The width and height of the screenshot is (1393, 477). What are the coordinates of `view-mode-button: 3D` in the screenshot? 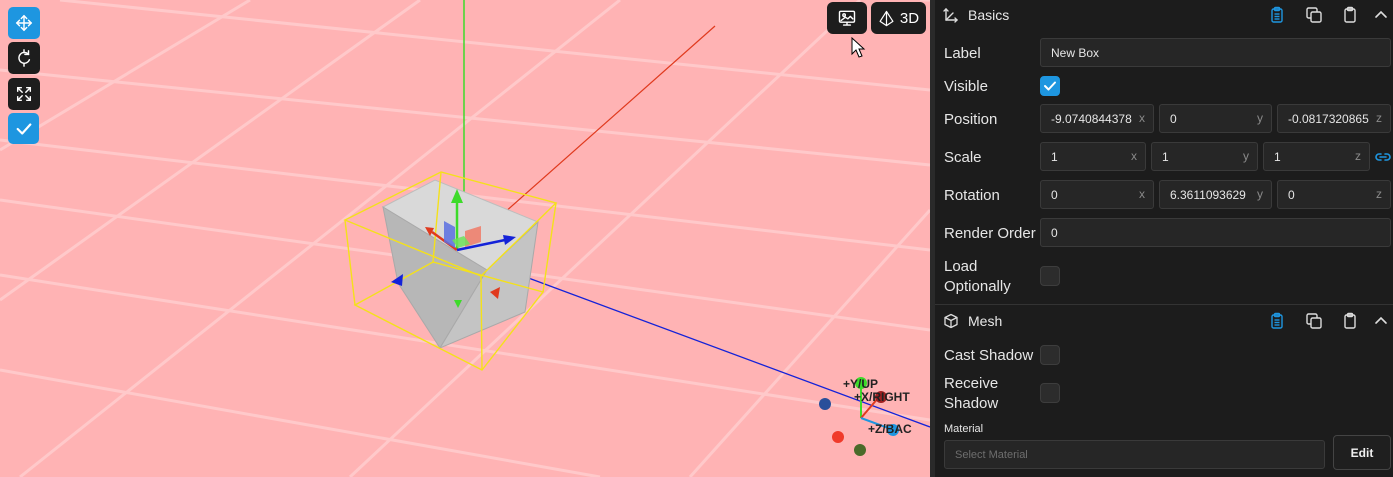 It's located at (898, 18).